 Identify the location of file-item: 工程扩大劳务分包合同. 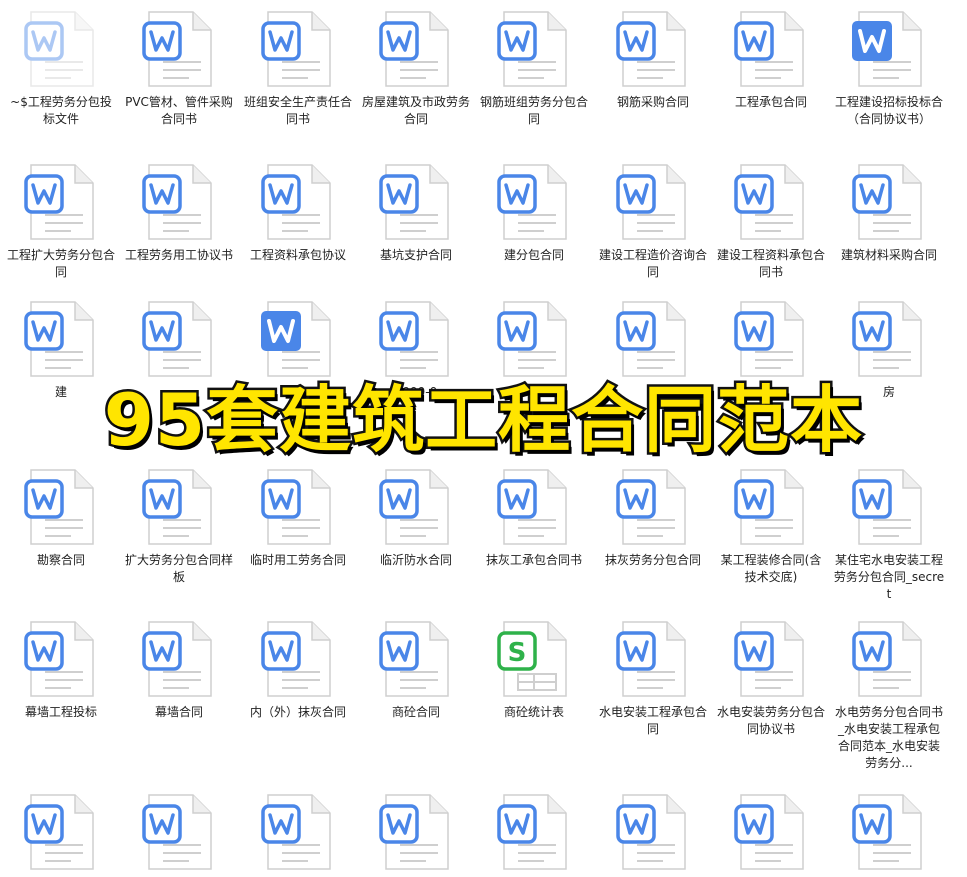
(61, 222).